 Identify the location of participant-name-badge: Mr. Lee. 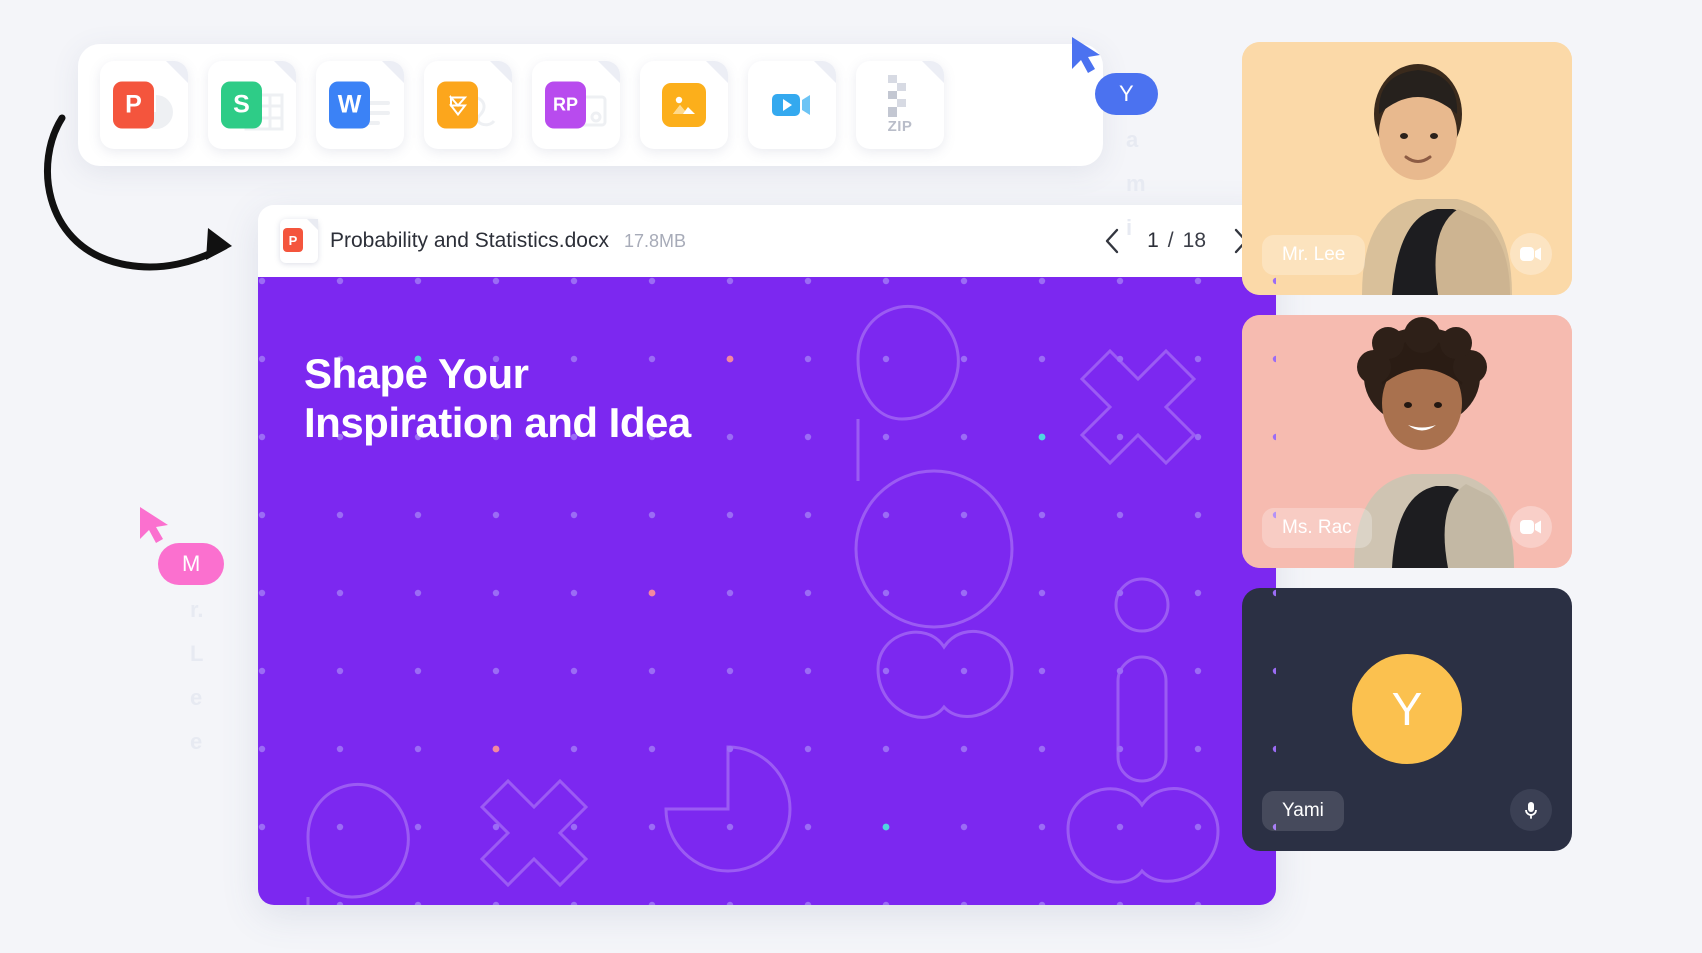
(1314, 255).